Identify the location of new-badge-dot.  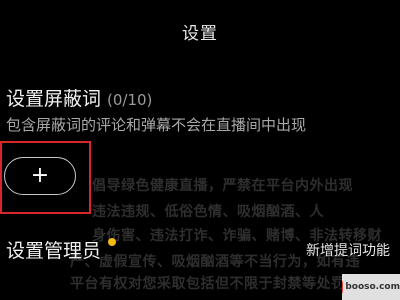
(112, 242).